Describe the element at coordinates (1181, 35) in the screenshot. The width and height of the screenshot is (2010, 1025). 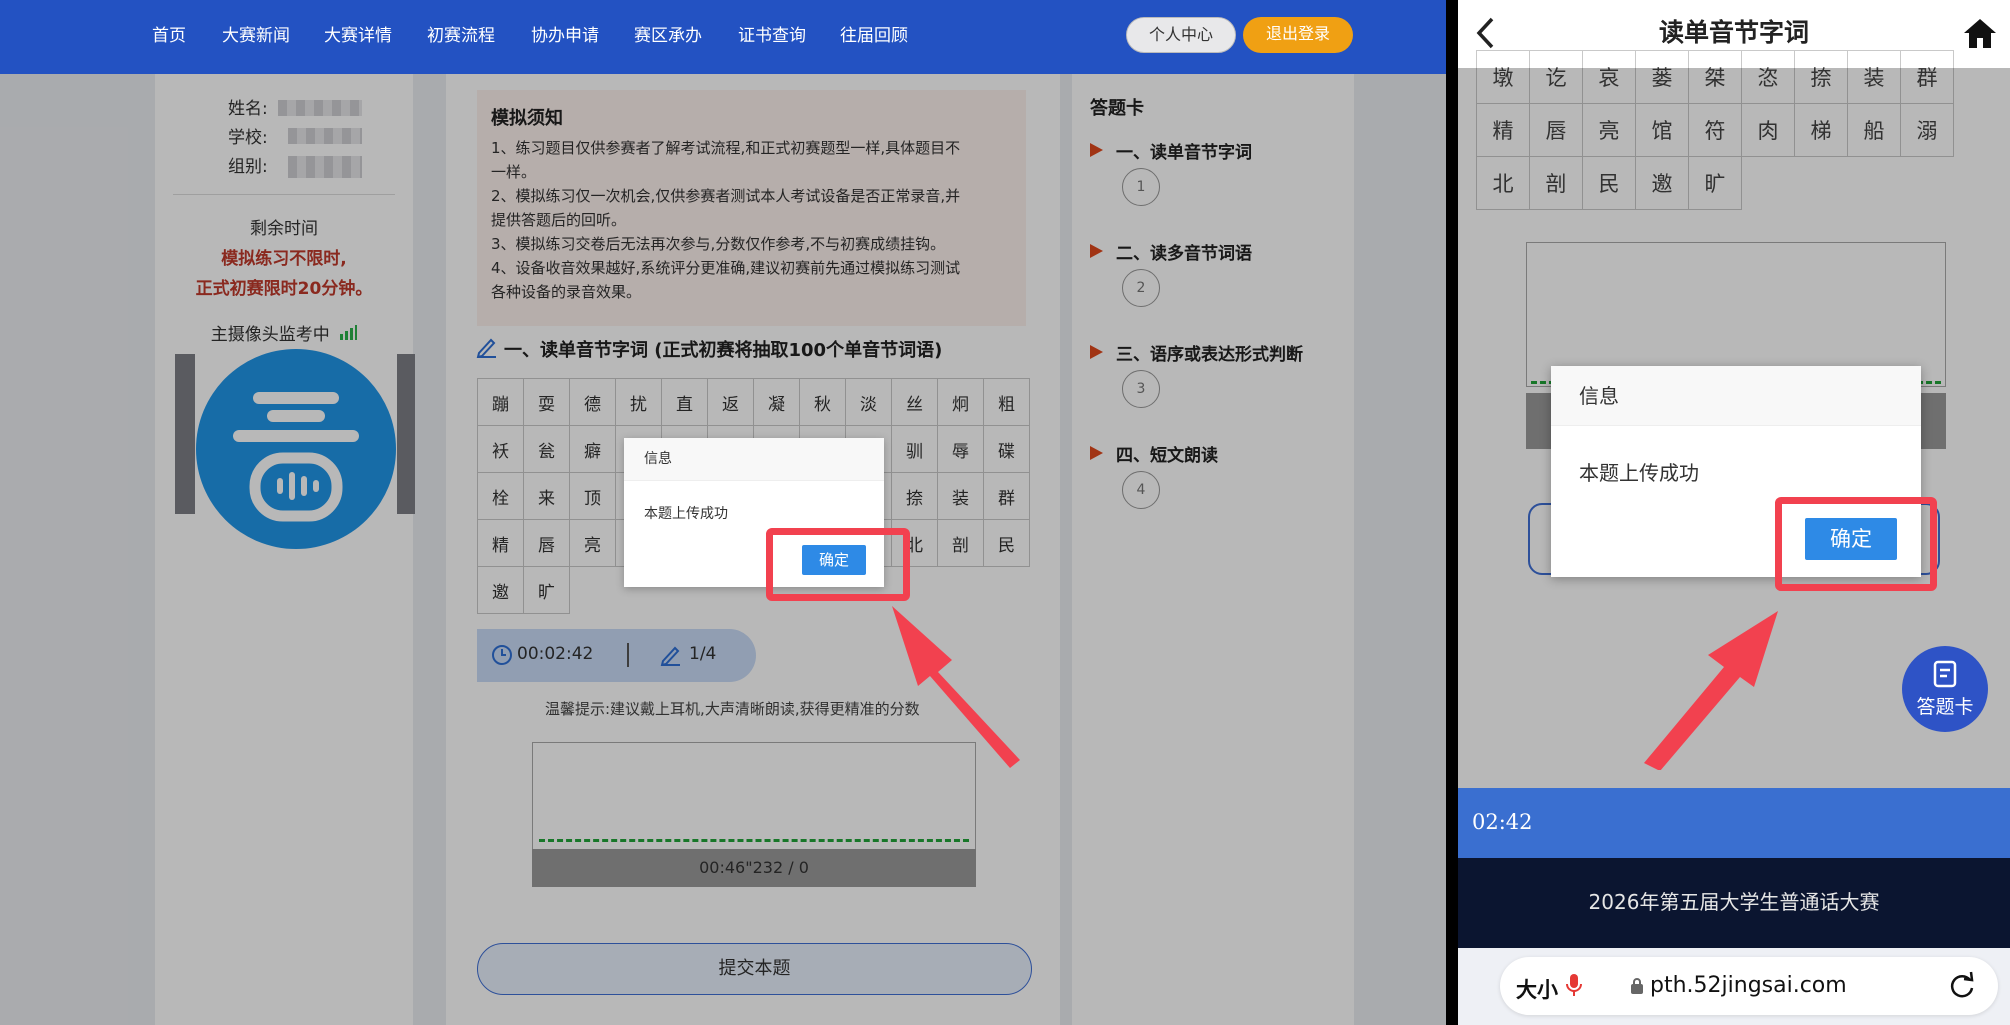
I see `profile-button: 个人中心` at that location.